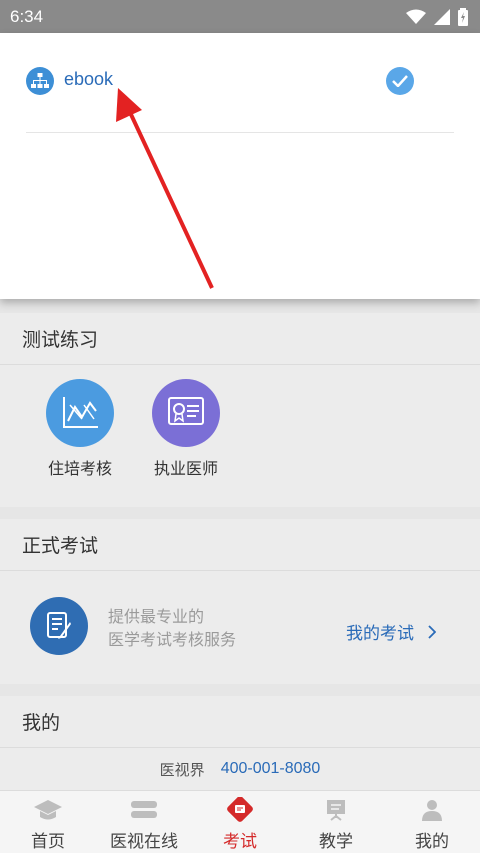  I want to click on wifi-icon, so click(416, 16).